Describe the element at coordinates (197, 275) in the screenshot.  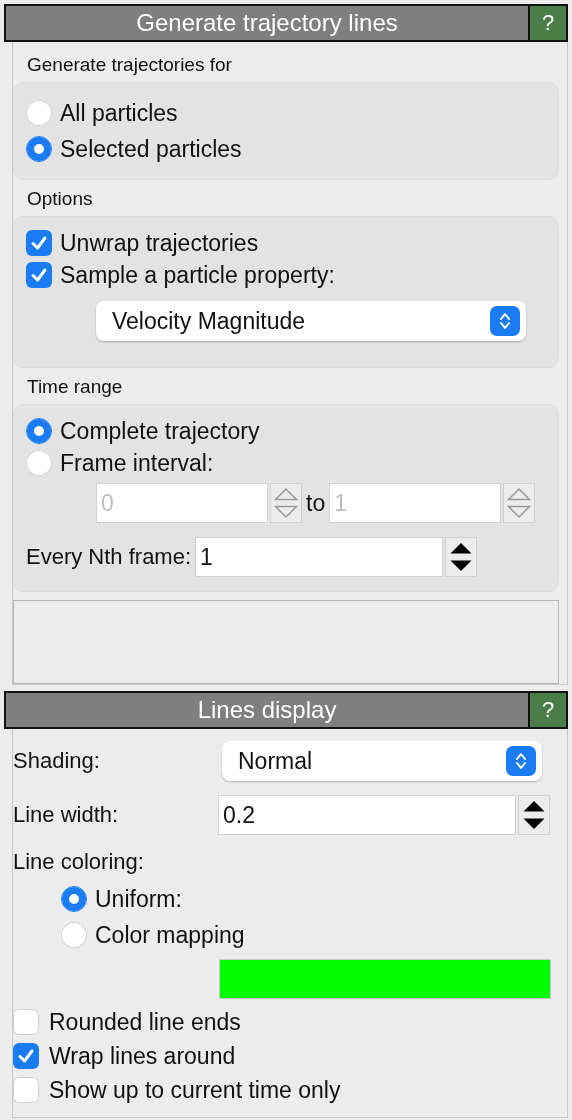
I see `checkbox-label: Sample a particle property:` at that location.